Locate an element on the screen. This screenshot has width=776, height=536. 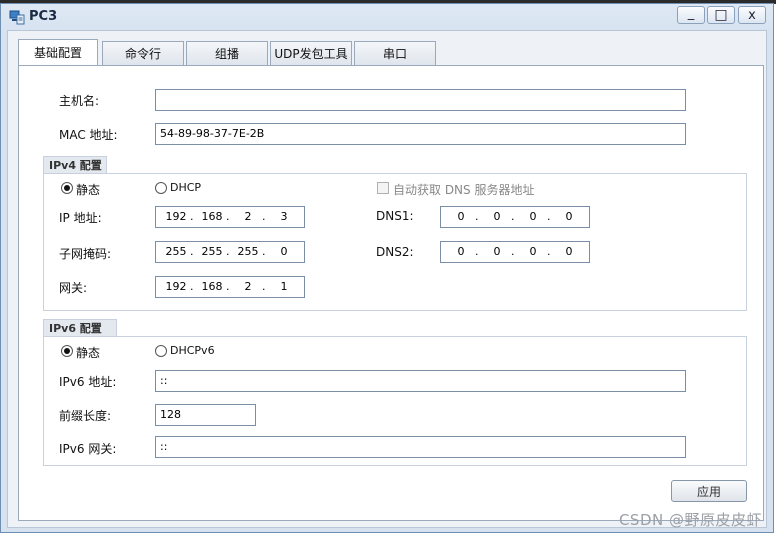
title-bar: PC3 _ □ x is located at coordinates (387, 17).